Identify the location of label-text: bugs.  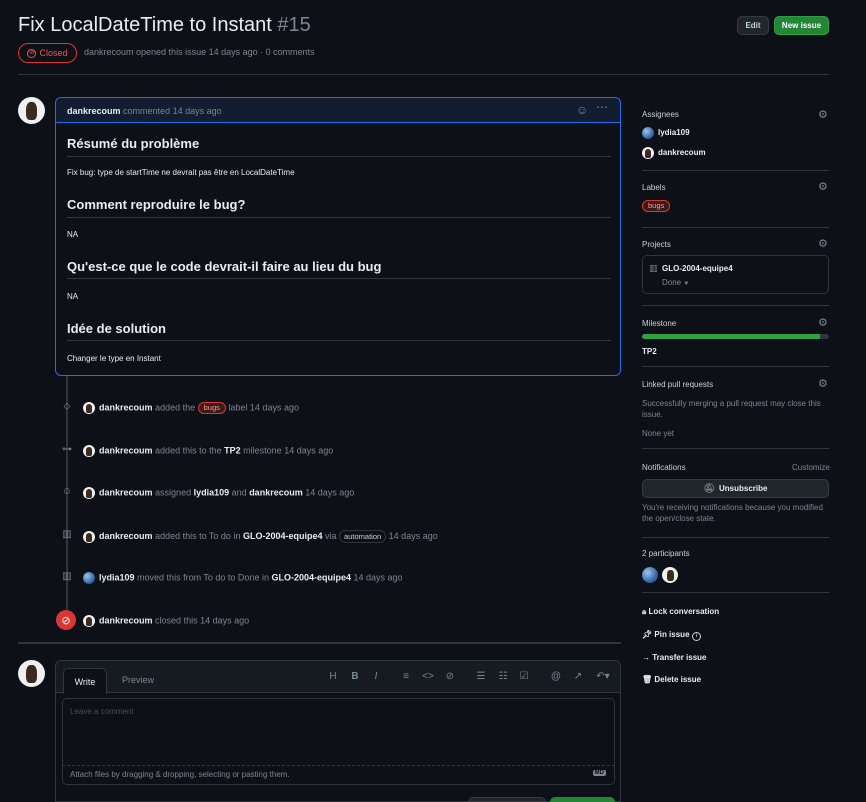
(656, 206).